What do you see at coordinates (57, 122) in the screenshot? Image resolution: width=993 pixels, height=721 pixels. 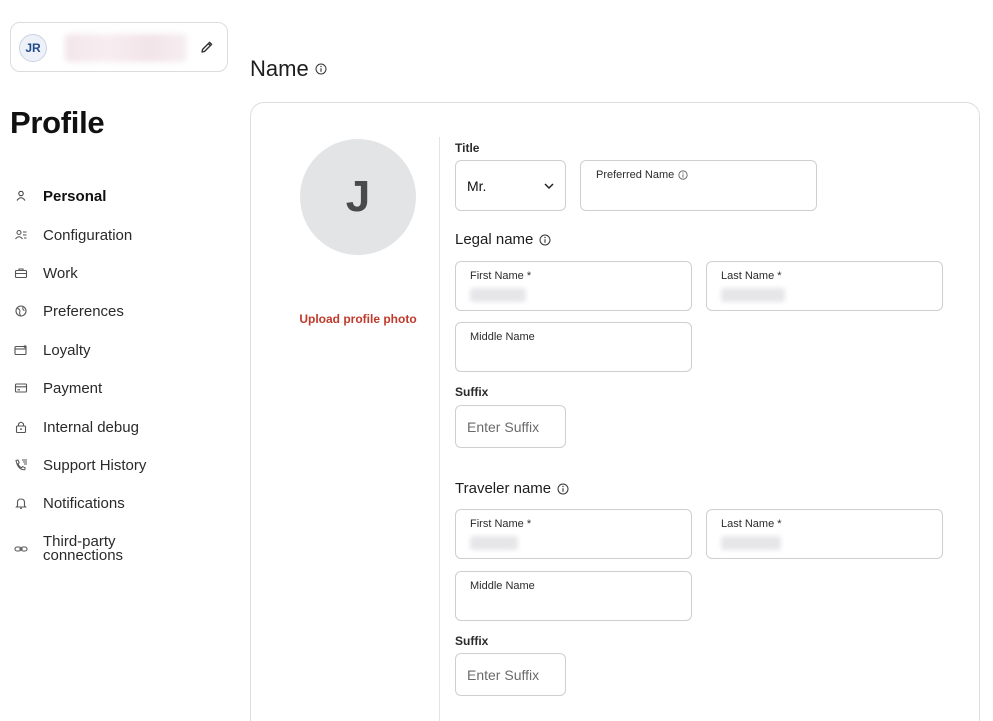 I see `profile-page-title: Profile` at bounding box center [57, 122].